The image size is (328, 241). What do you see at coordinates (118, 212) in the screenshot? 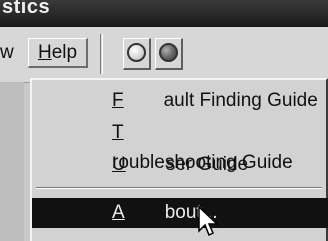
I see `accel-key: A` at bounding box center [118, 212].